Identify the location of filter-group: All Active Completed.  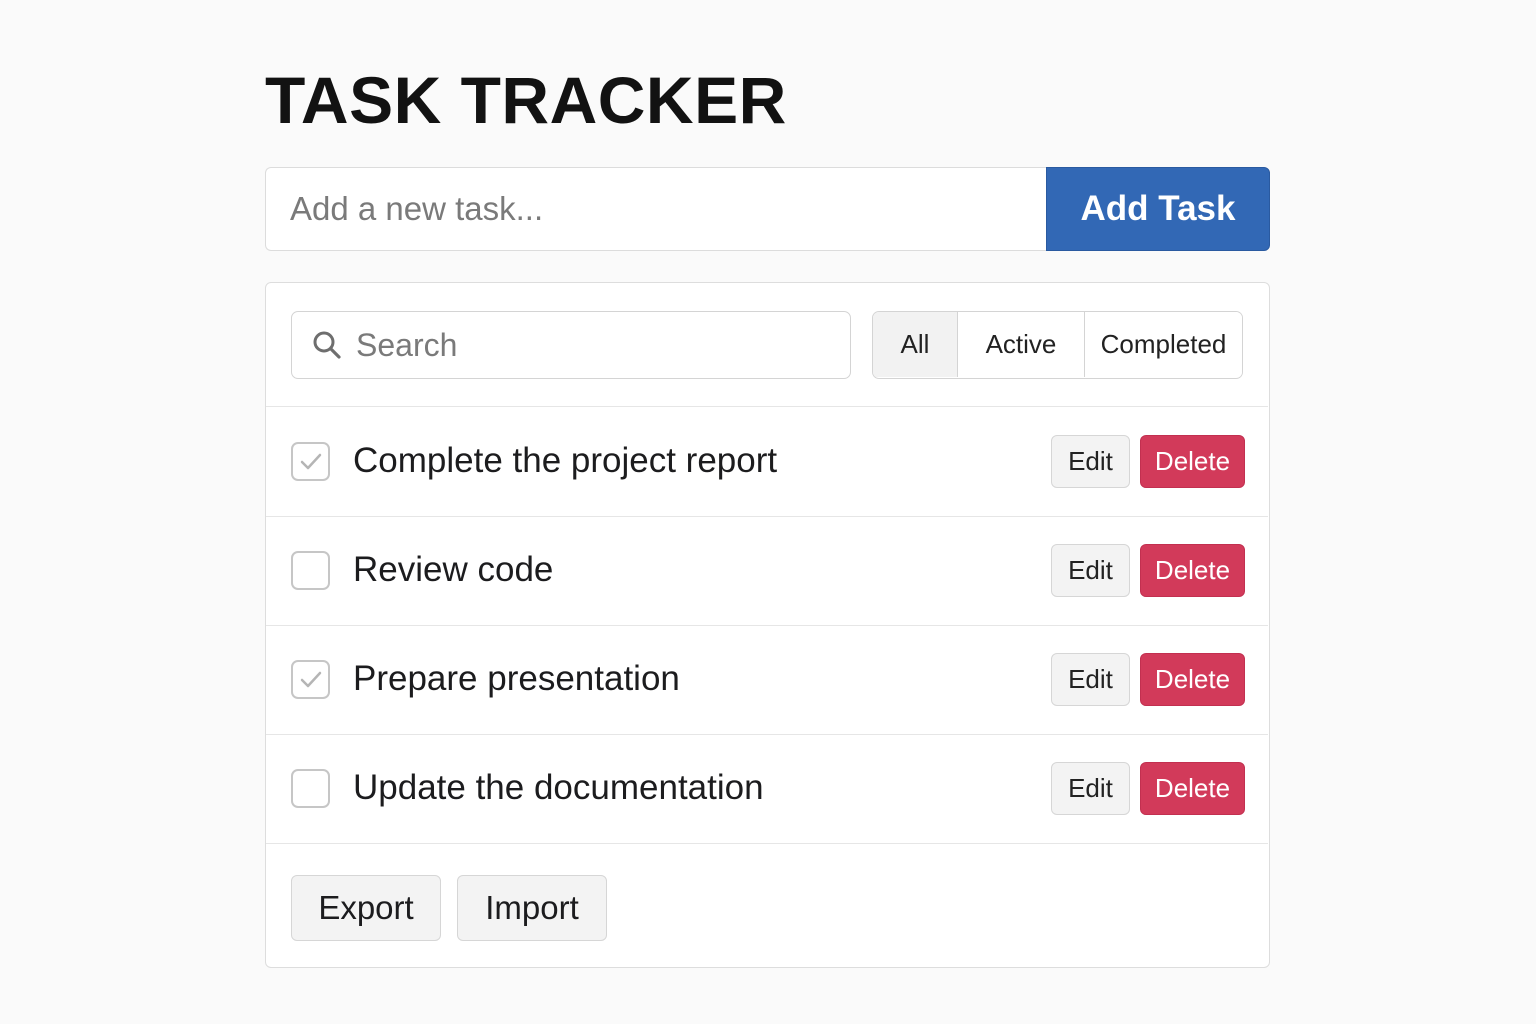
(1057, 345).